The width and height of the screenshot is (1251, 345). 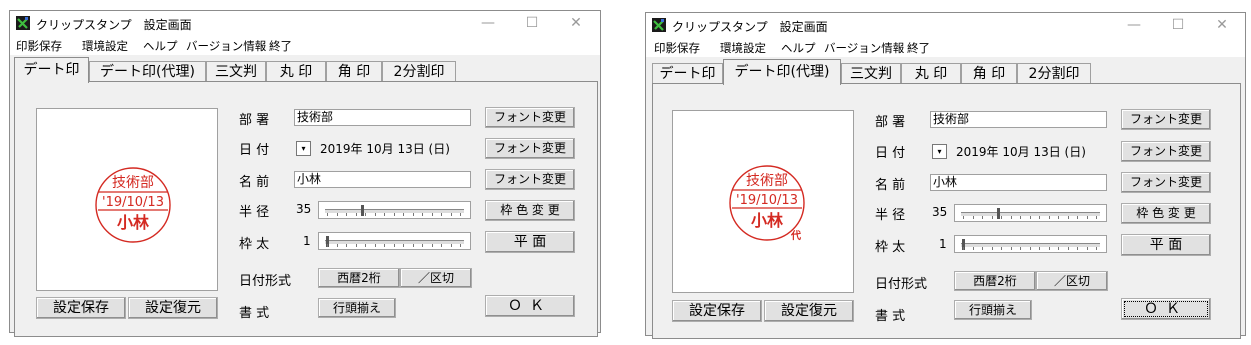 I want to click on stamp-date-text: '19/10/13, so click(x=133, y=202).